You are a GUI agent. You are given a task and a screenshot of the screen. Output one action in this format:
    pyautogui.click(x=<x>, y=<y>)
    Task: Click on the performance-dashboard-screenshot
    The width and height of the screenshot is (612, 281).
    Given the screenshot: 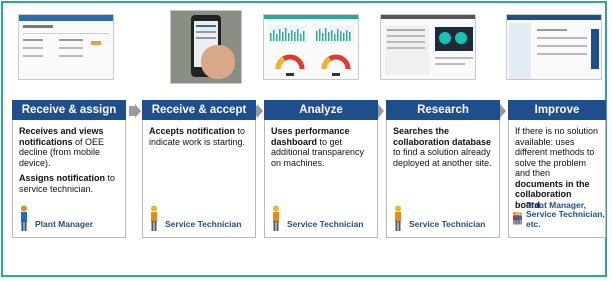 What is the action you would take?
    pyautogui.click(x=311, y=47)
    